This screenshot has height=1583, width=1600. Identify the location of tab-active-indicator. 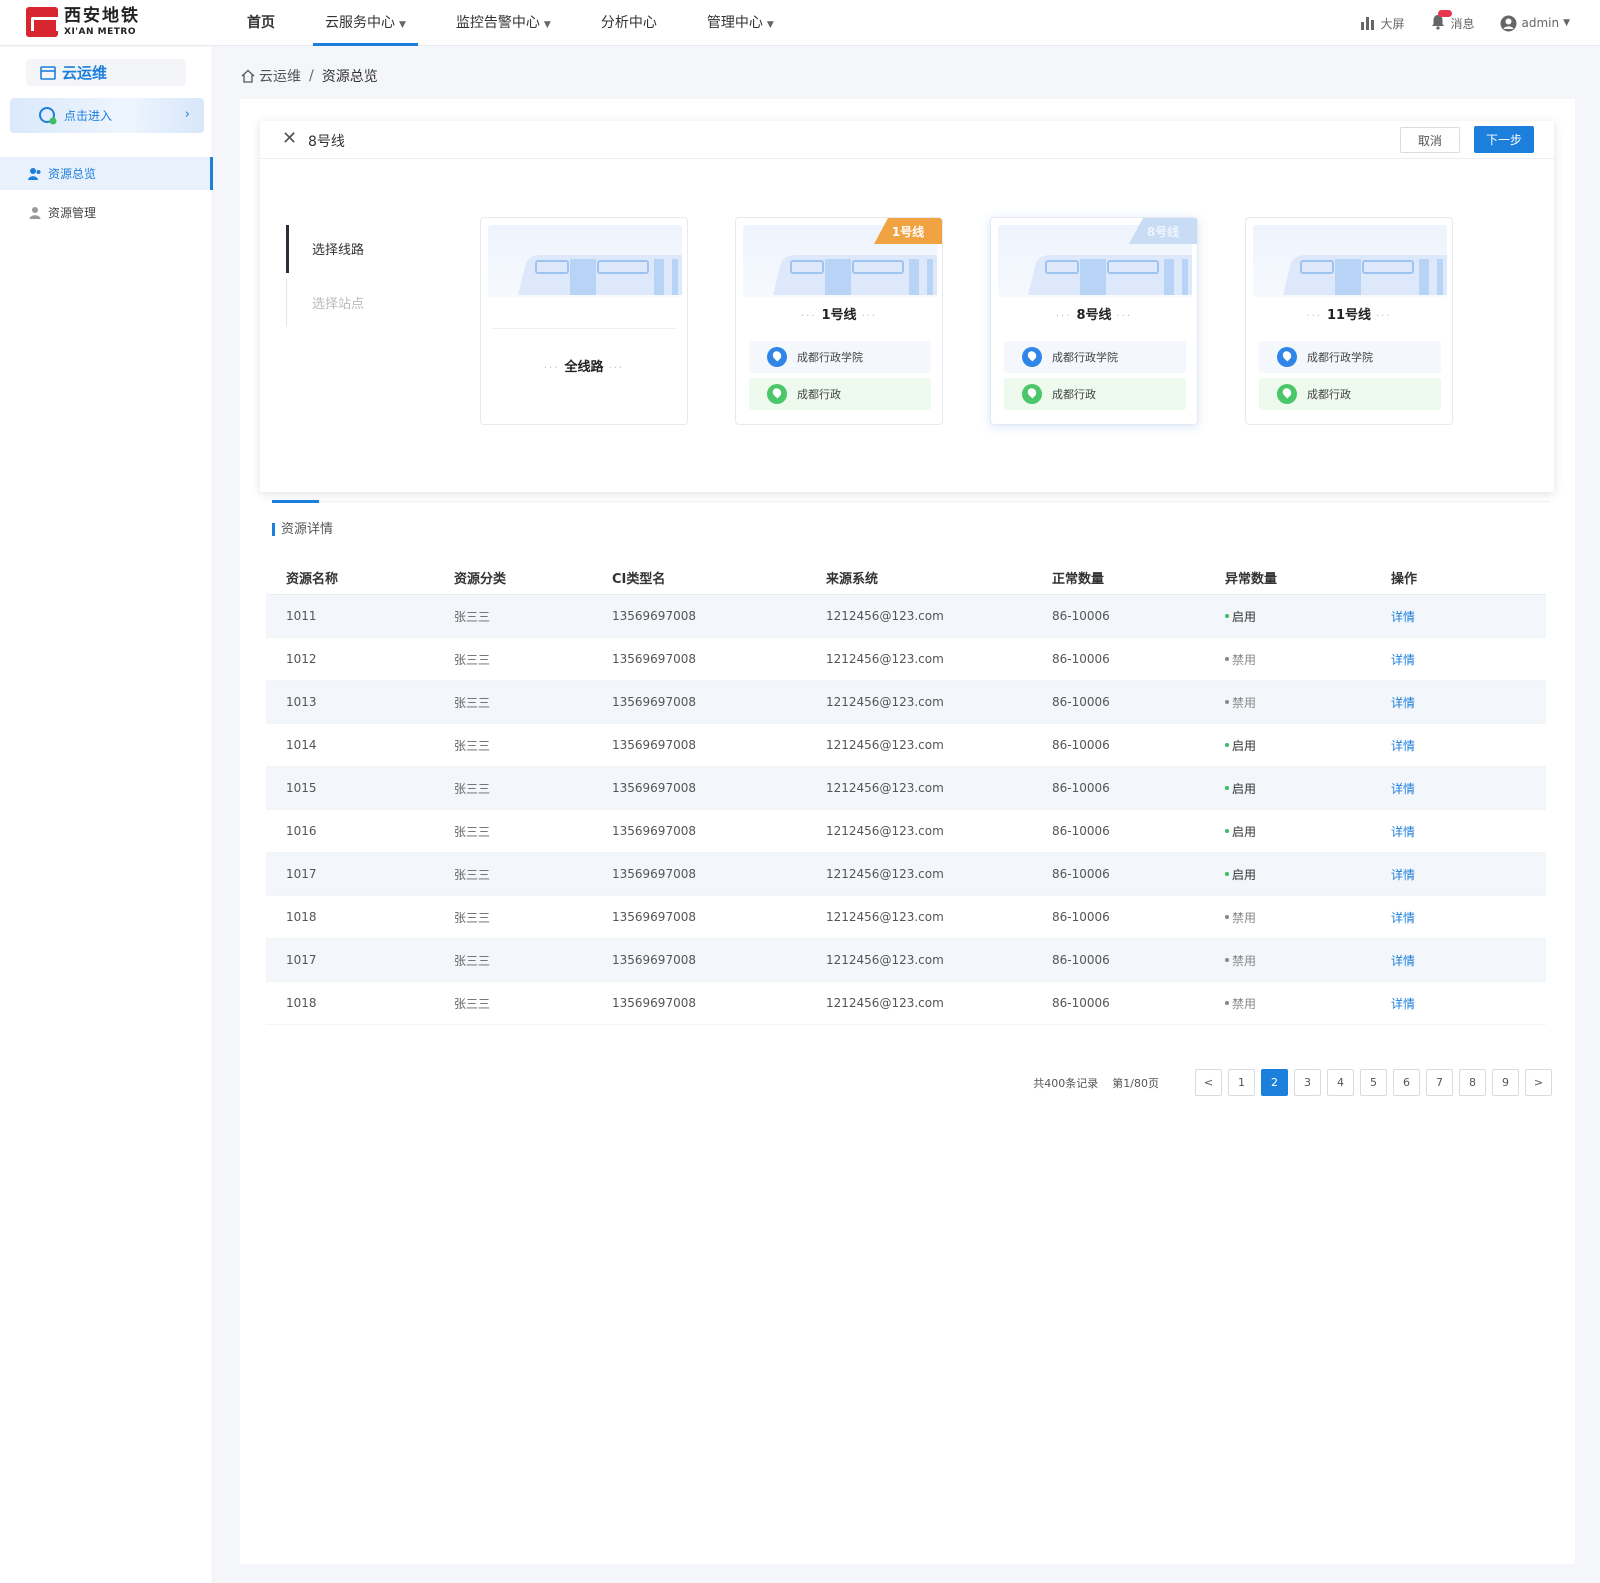
(295, 501).